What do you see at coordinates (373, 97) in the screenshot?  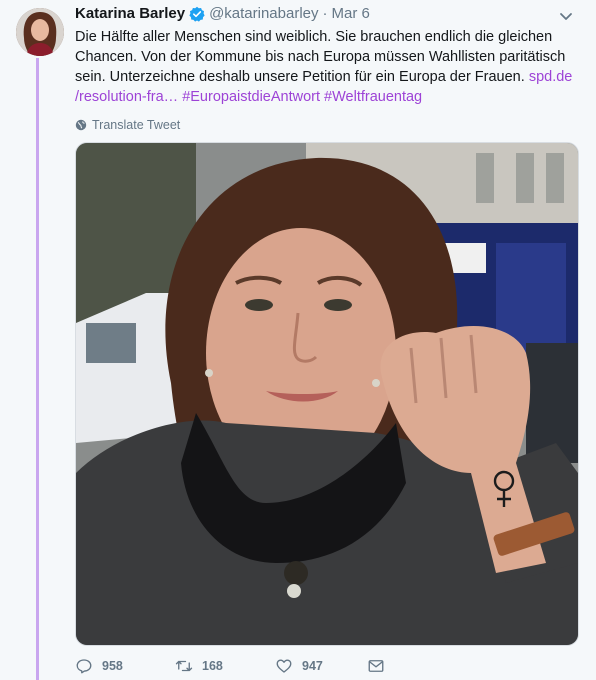 I see `hashtag-link: #Weltfrauentag` at bounding box center [373, 97].